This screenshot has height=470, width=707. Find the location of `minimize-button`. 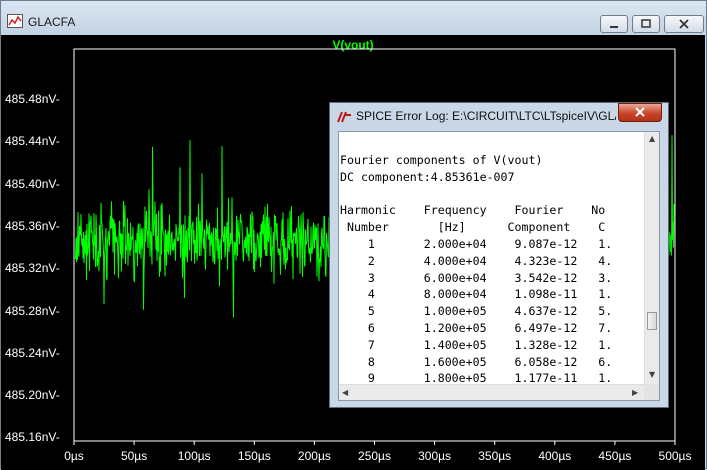

minimize-button is located at coordinates (614, 24).